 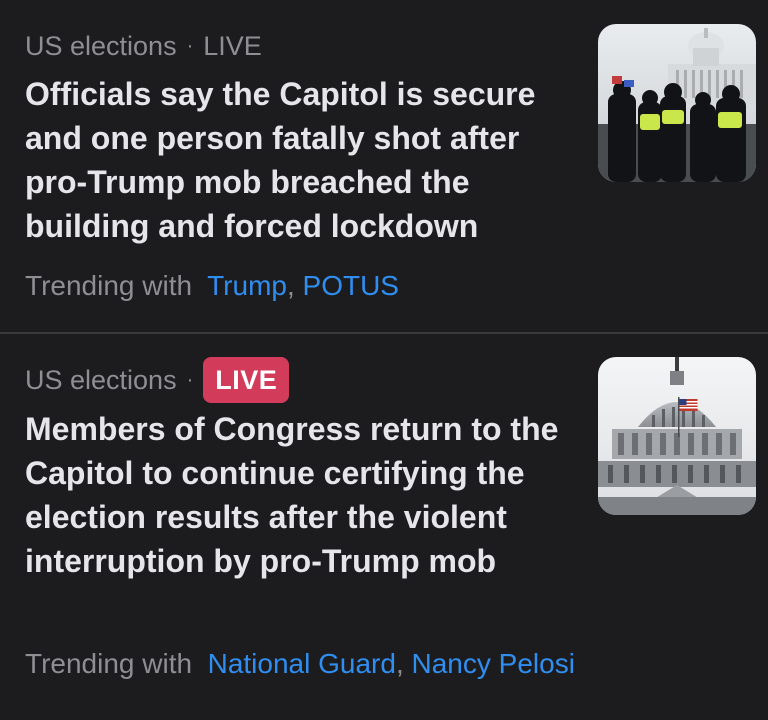 What do you see at coordinates (246, 380) in the screenshot?
I see `live-badge: LIVE` at bounding box center [246, 380].